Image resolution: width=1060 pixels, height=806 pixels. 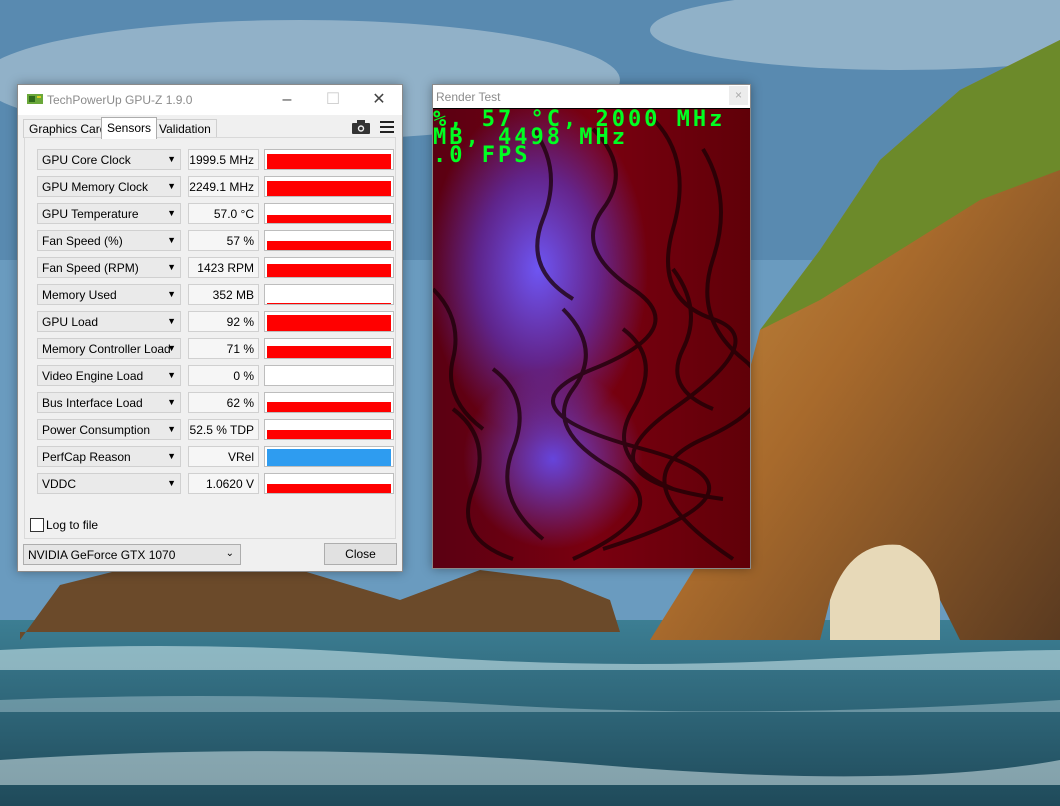 What do you see at coordinates (223, 402) in the screenshot?
I see `sensor-value-box: 62 %` at bounding box center [223, 402].